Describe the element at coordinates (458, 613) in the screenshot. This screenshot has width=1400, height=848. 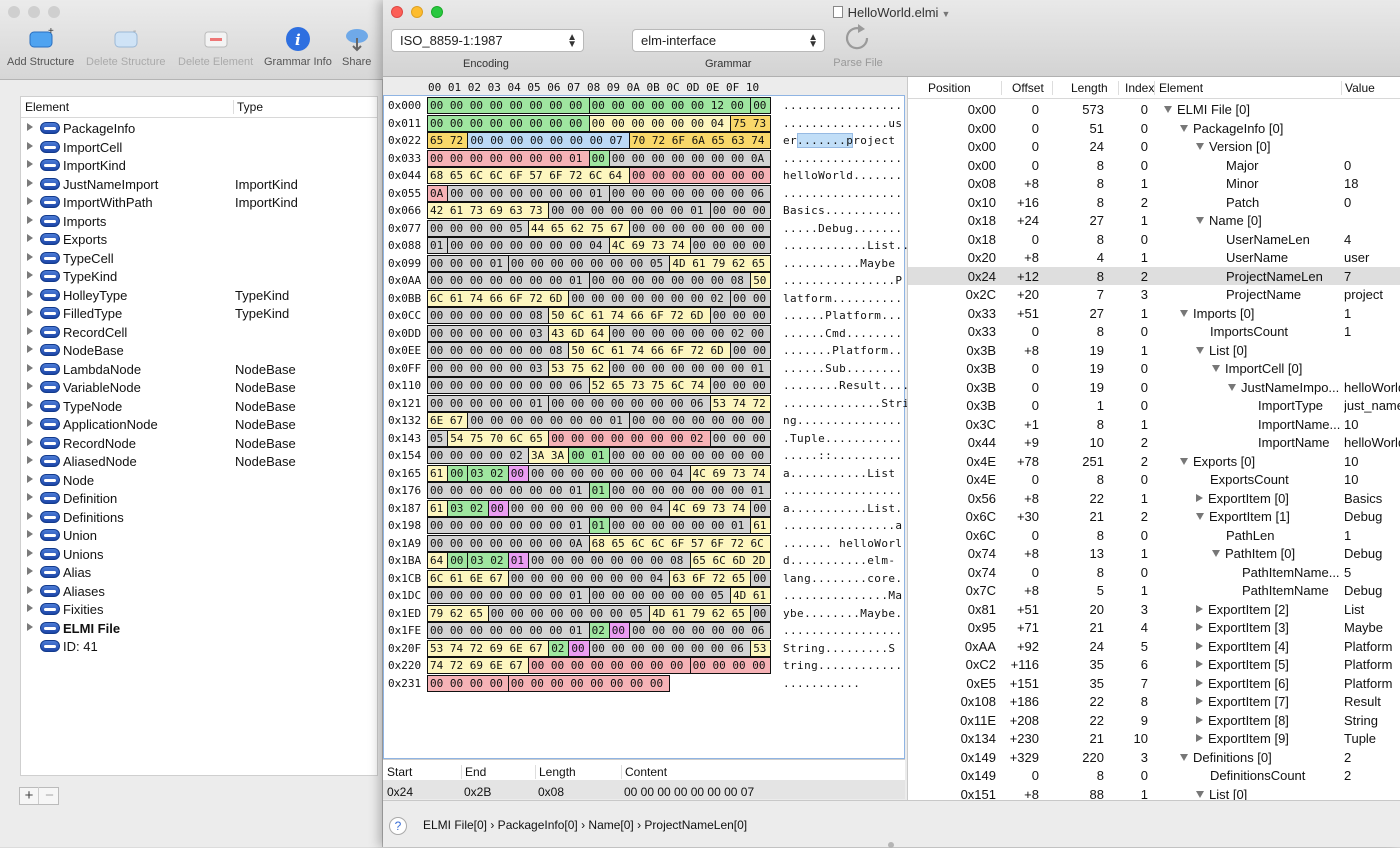
I see `hex-byte-group: 79 62 65` at that location.